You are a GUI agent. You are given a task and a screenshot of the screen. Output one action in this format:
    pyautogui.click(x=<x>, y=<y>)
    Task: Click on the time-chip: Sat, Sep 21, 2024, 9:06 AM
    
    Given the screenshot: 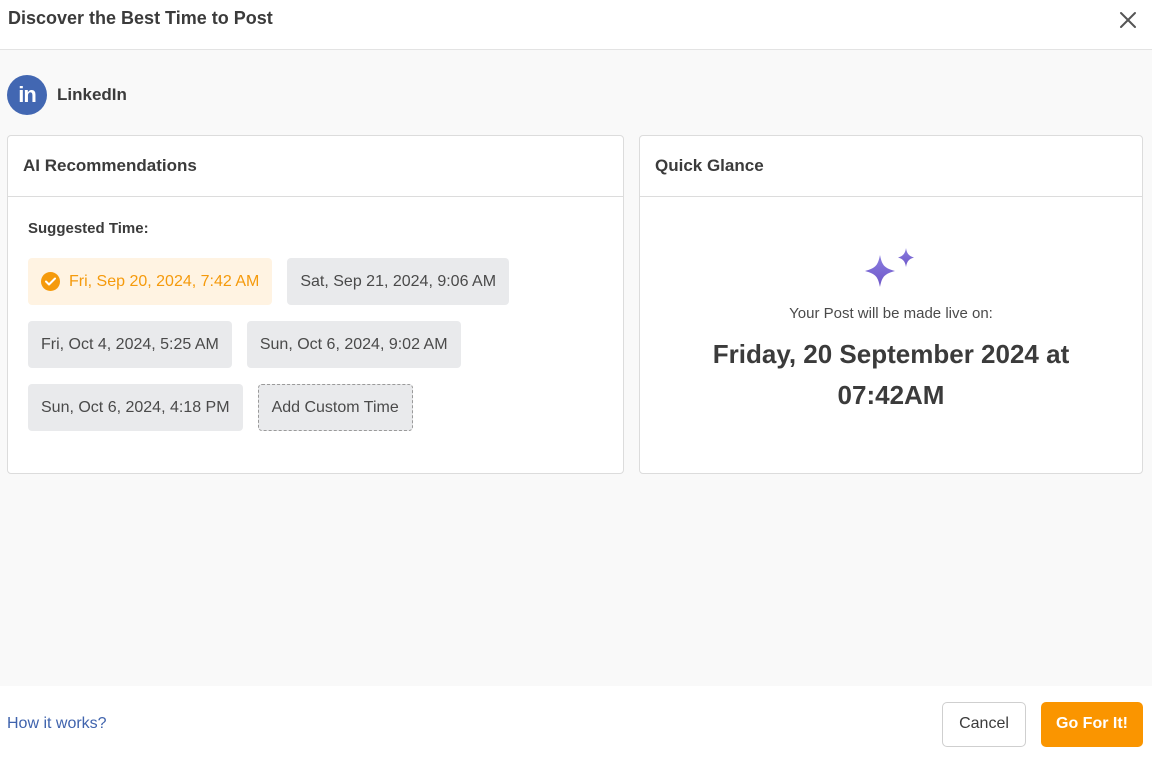 What is the action you would take?
    pyautogui.click(x=398, y=281)
    